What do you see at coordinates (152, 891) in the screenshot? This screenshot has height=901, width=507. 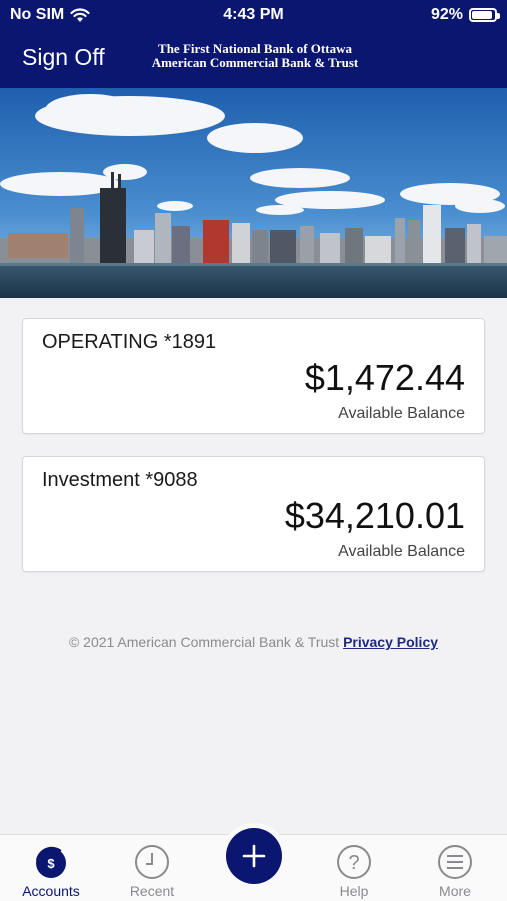 I see `tab-label: Recent` at bounding box center [152, 891].